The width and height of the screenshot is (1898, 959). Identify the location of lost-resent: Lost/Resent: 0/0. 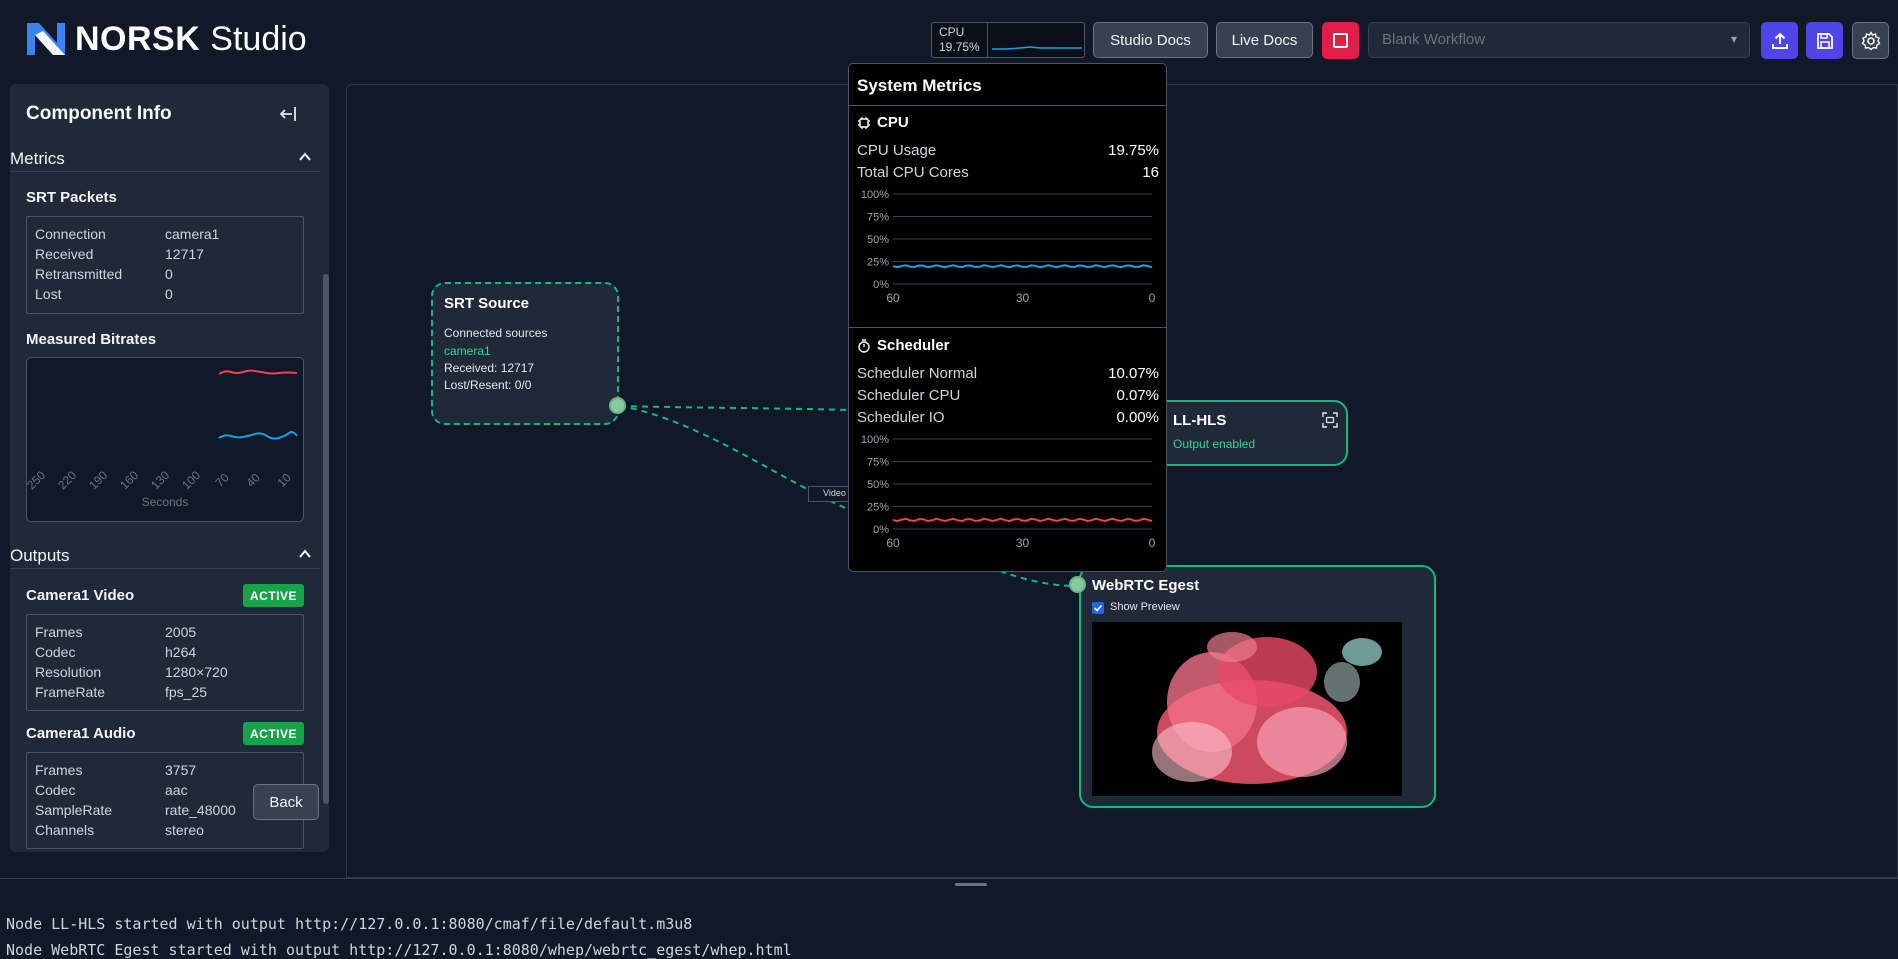
(488, 385).